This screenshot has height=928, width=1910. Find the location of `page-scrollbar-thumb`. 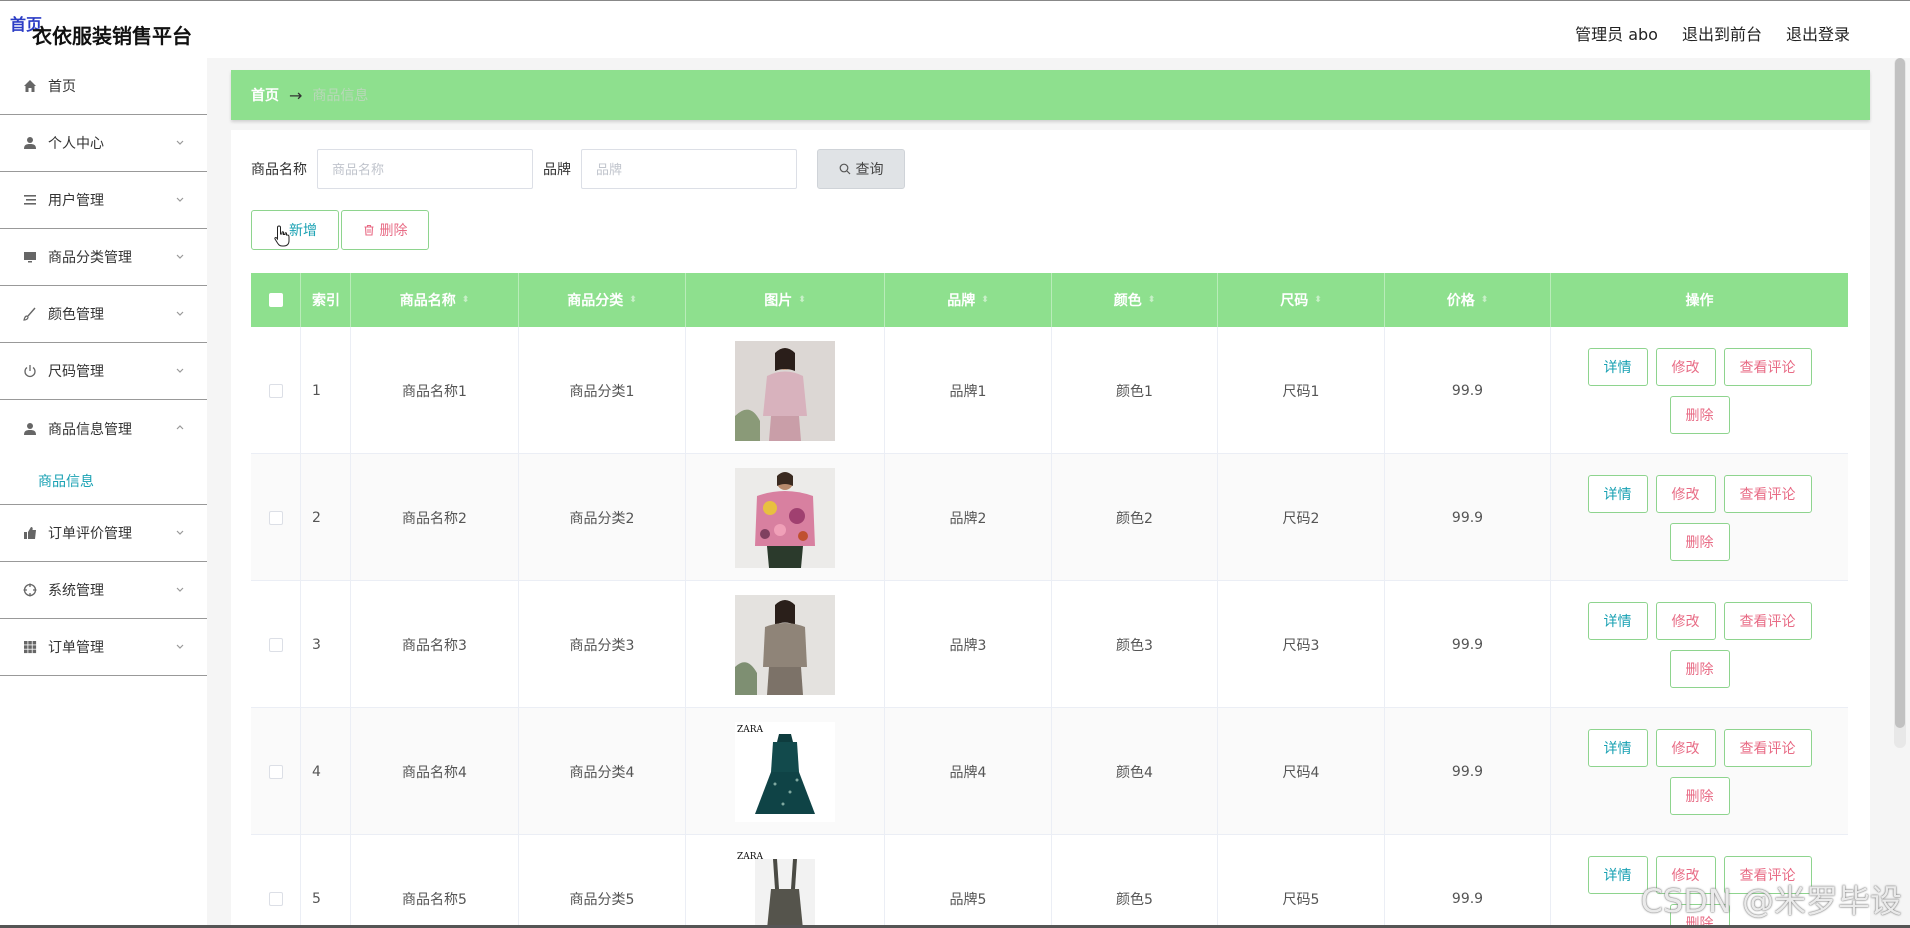

page-scrollbar-thumb is located at coordinates (1900, 393).